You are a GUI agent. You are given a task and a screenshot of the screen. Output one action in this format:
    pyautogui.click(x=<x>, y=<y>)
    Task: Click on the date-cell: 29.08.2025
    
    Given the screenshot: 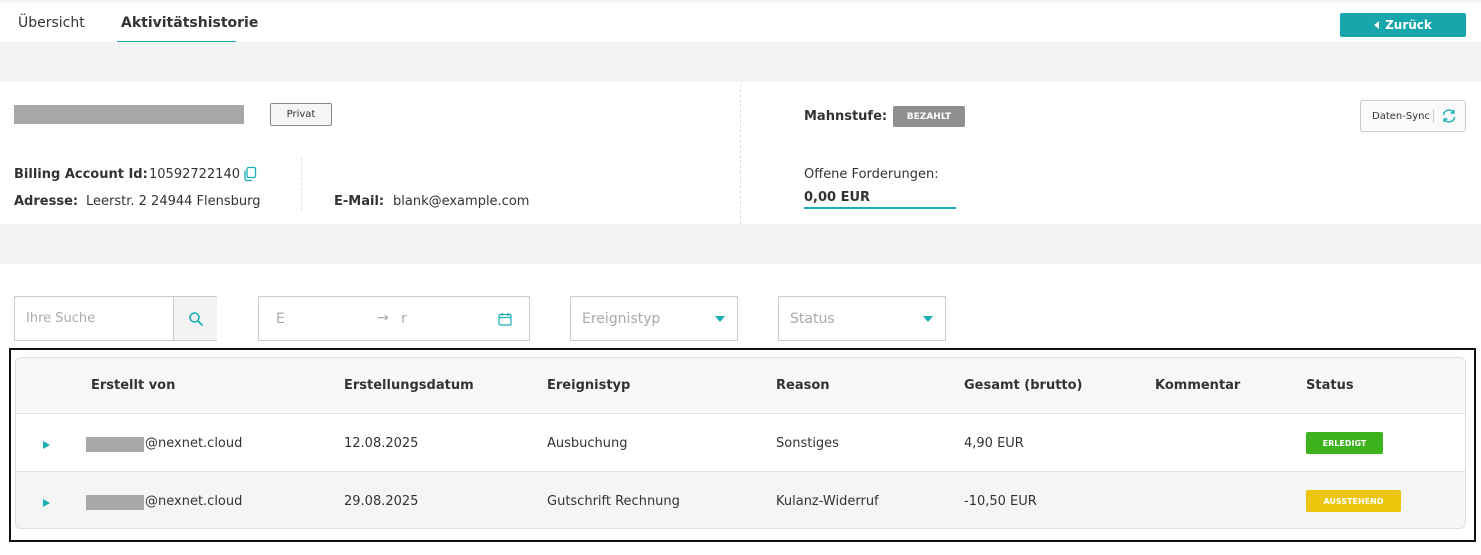 What is the action you would take?
    pyautogui.click(x=381, y=501)
    